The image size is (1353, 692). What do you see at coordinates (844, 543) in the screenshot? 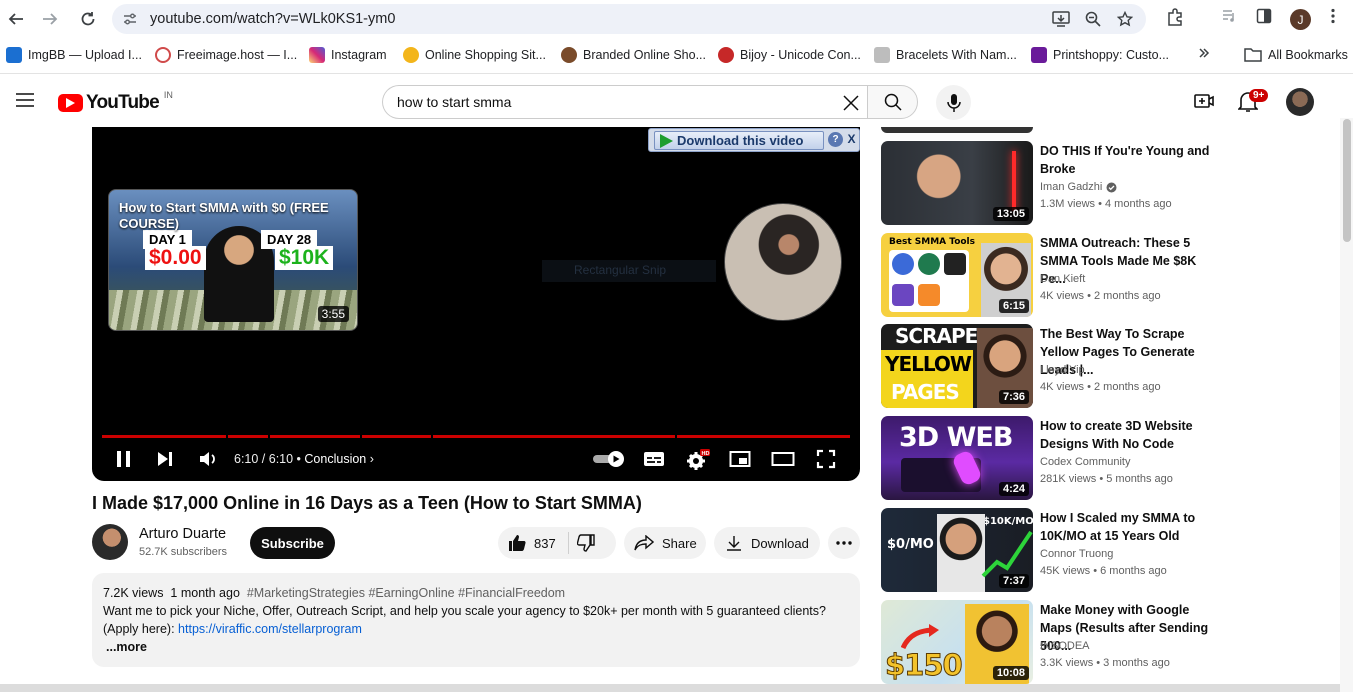
I see `more-actions-button` at bounding box center [844, 543].